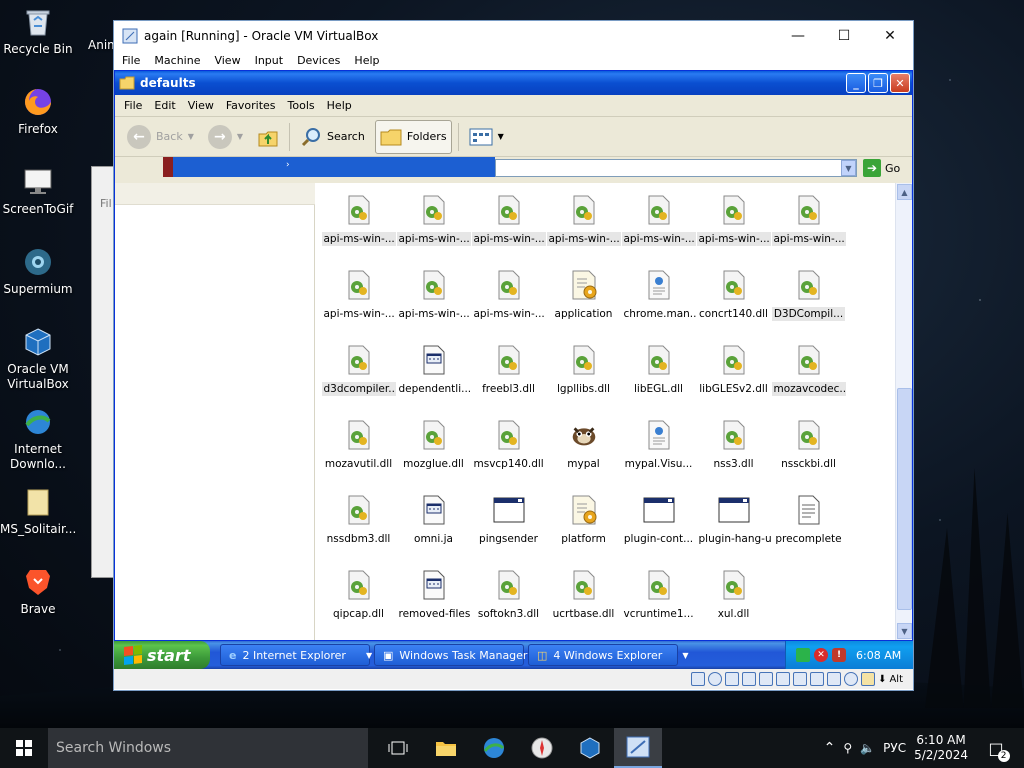 This screenshot has width=1024, height=768. Describe the element at coordinates (177, 60) in the screenshot. I see `vbox-menu-machine: Machine` at that location.